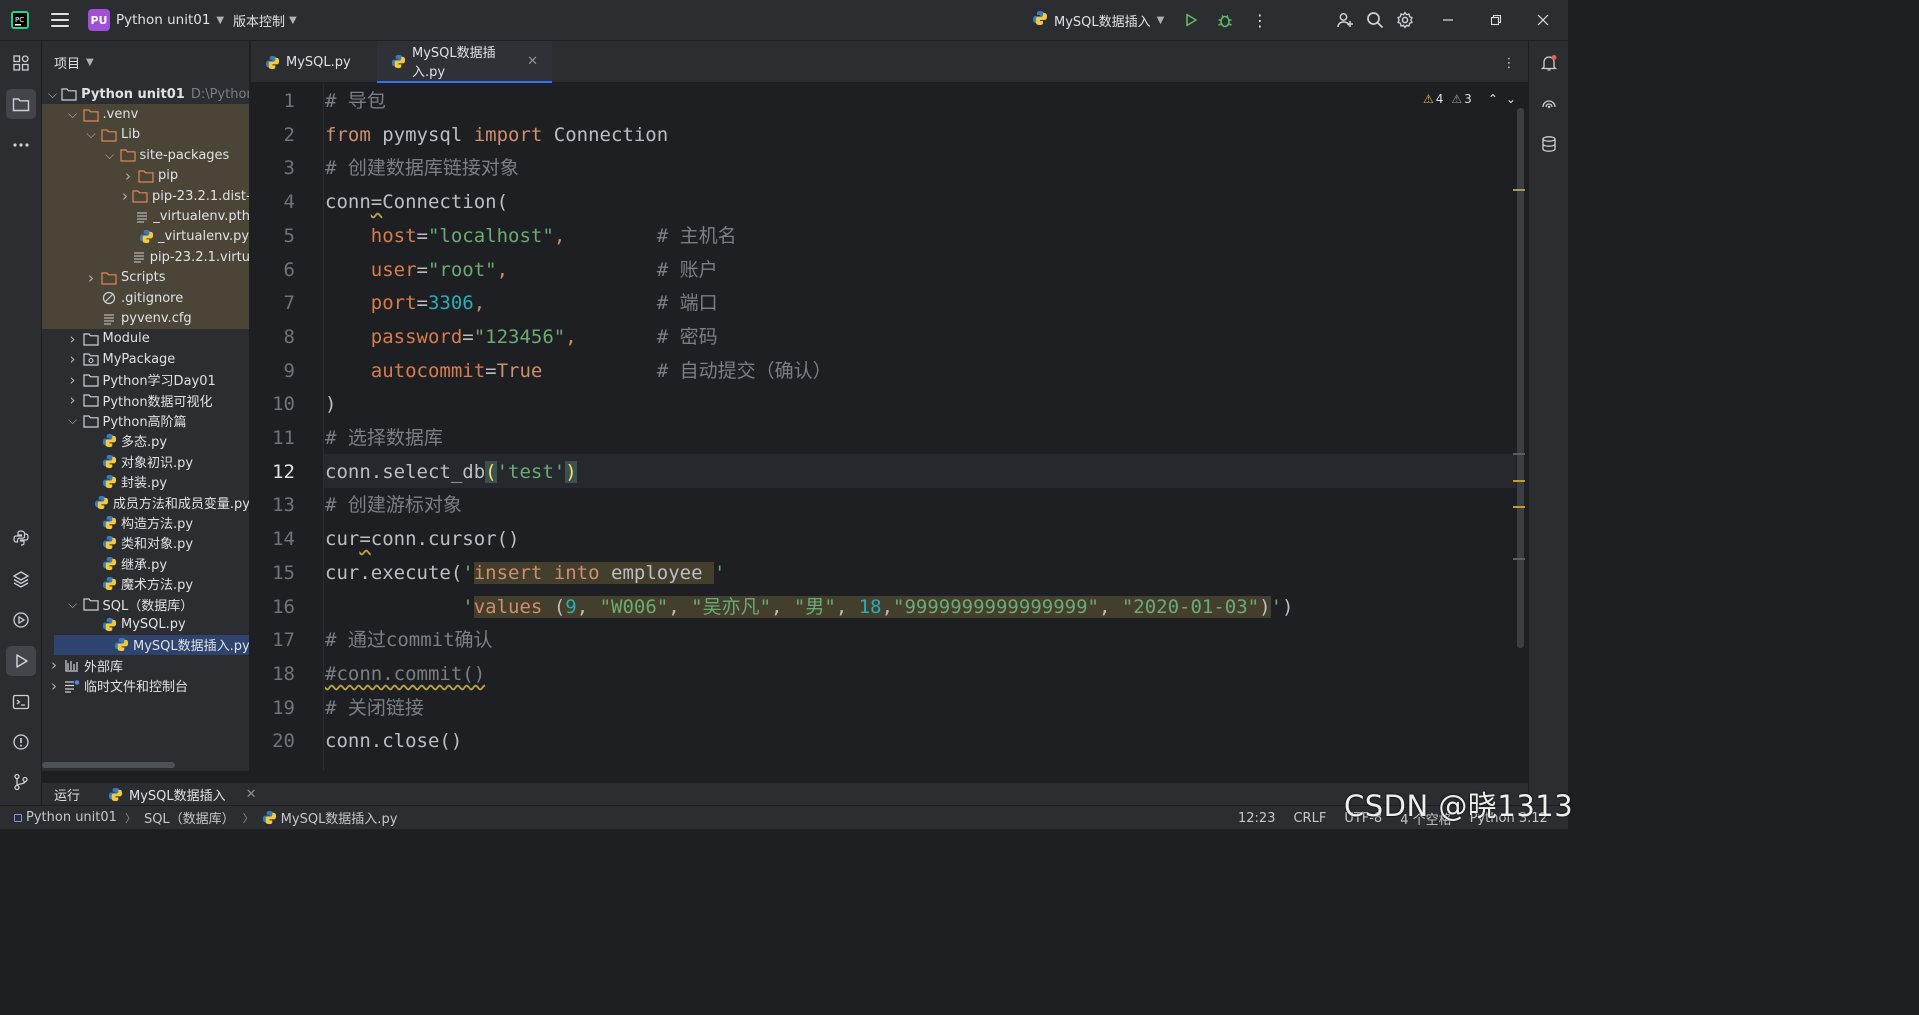 This screenshot has width=1919, height=1015. Describe the element at coordinates (384, 439) in the screenshot. I see `code-line: # 选择数据库` at that location.